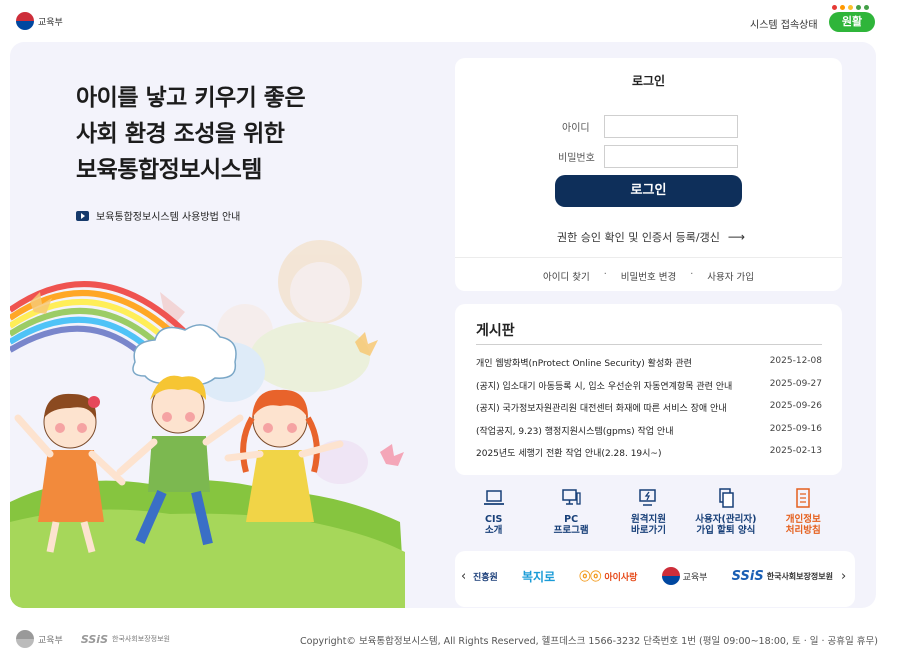  I want to click on footer-ssis-org: 한국사회보장정보원, so click(141, 639).